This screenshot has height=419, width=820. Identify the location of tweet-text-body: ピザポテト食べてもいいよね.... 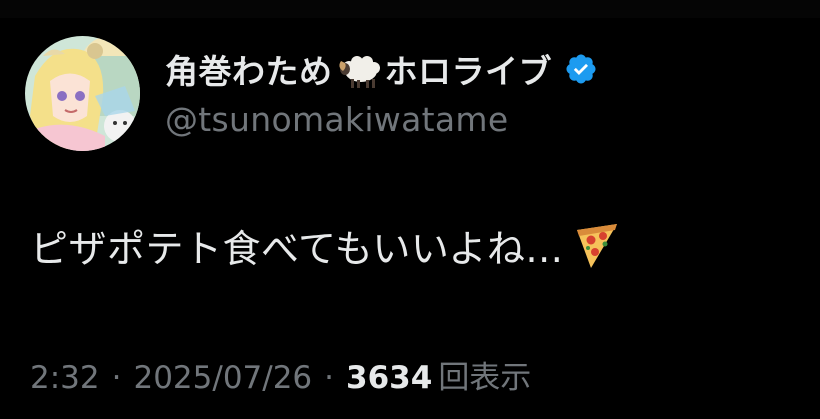
(297, 249).